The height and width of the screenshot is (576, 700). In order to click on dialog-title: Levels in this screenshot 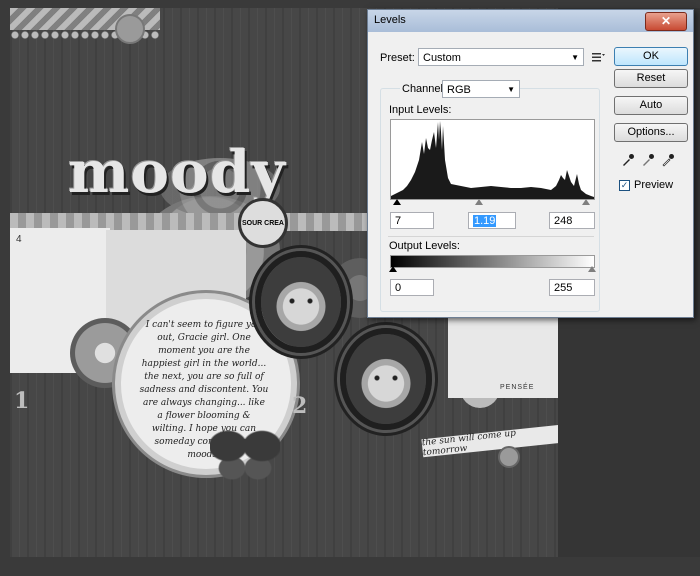, I will do `click(390, 20)`.